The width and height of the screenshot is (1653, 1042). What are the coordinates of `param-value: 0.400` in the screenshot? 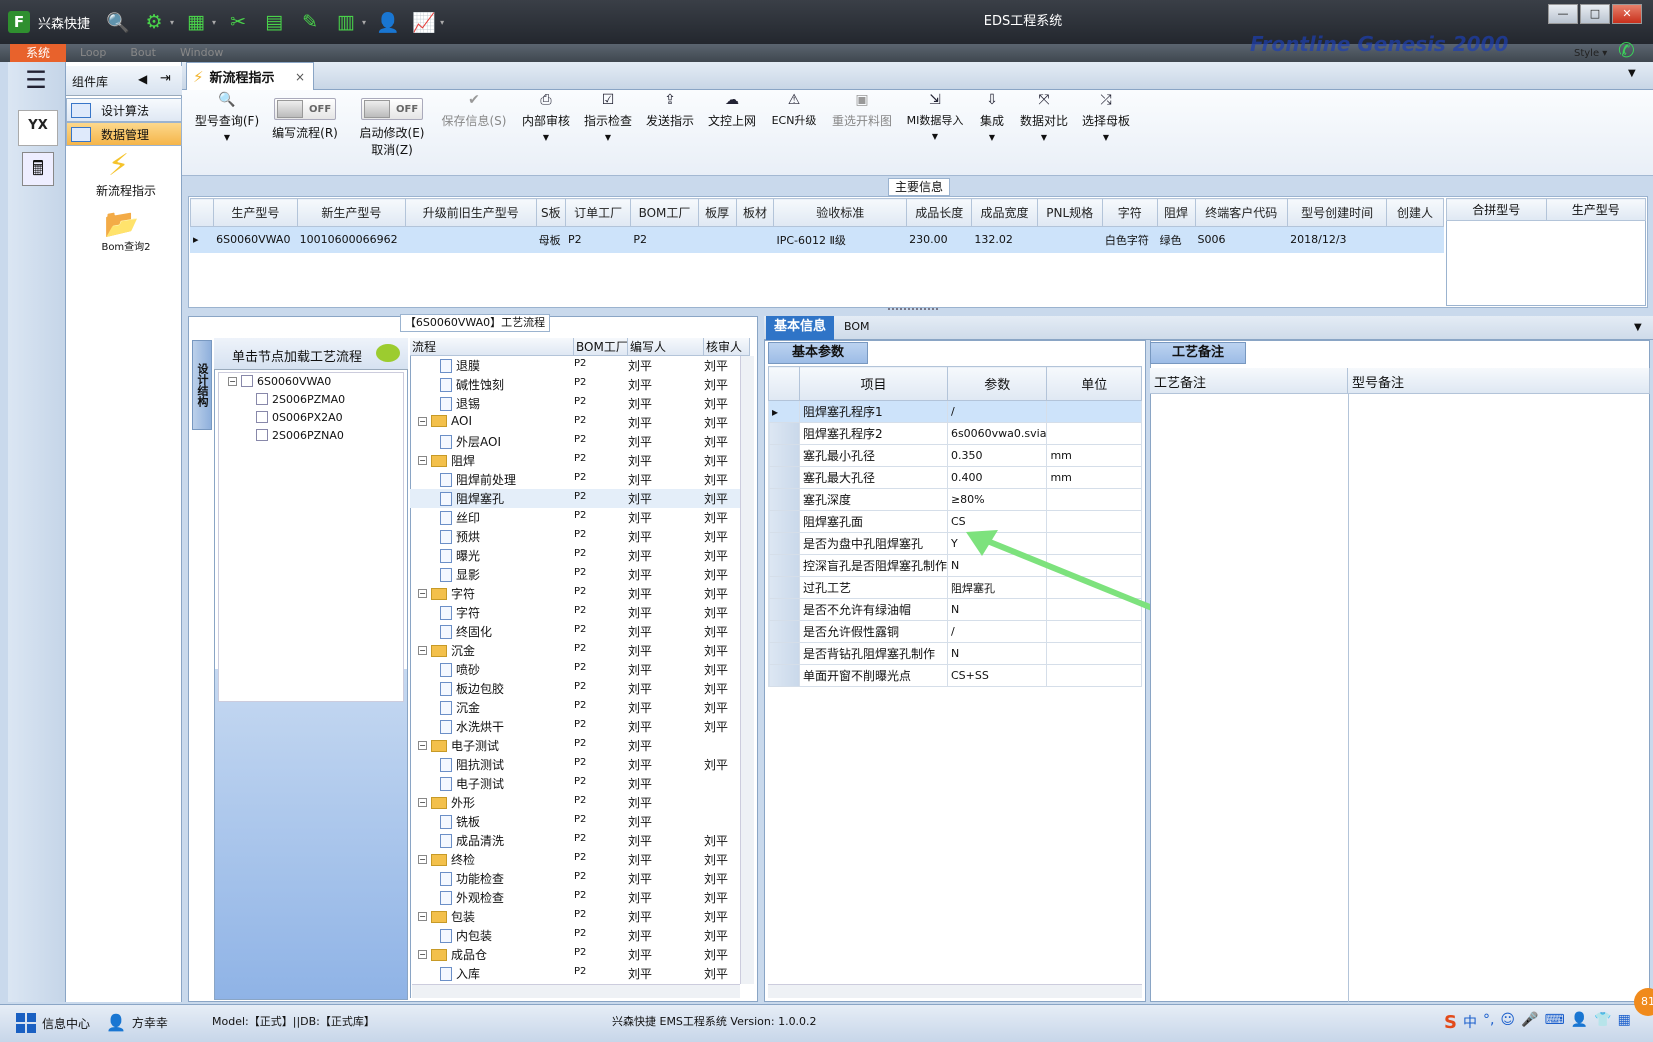 It's located at (997, 477).